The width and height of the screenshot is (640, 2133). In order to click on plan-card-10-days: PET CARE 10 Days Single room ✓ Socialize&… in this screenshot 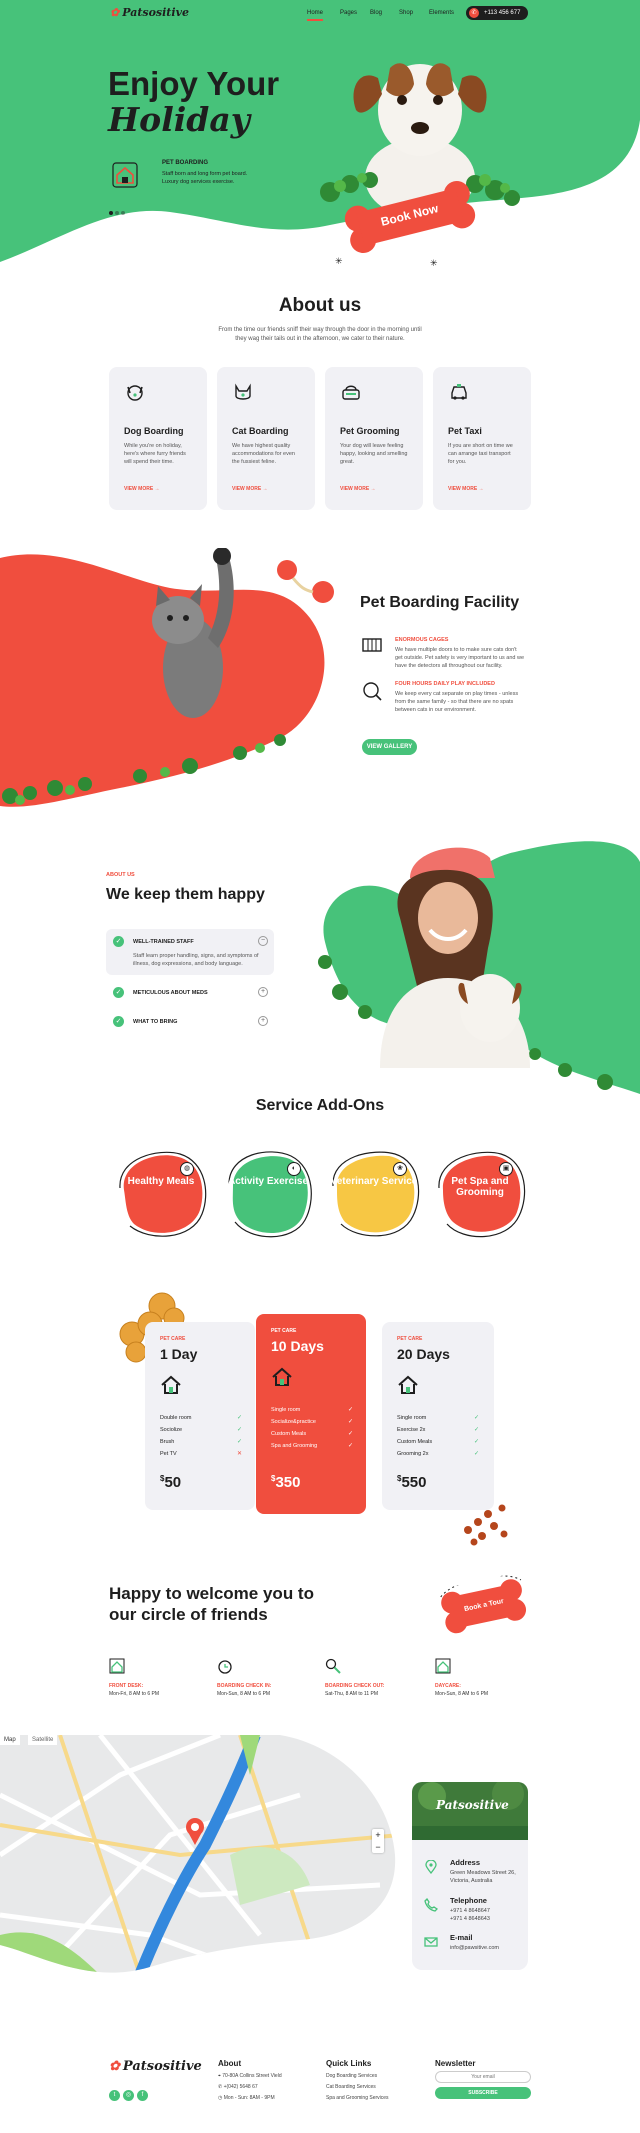, I will do `click(311, 1414)`.